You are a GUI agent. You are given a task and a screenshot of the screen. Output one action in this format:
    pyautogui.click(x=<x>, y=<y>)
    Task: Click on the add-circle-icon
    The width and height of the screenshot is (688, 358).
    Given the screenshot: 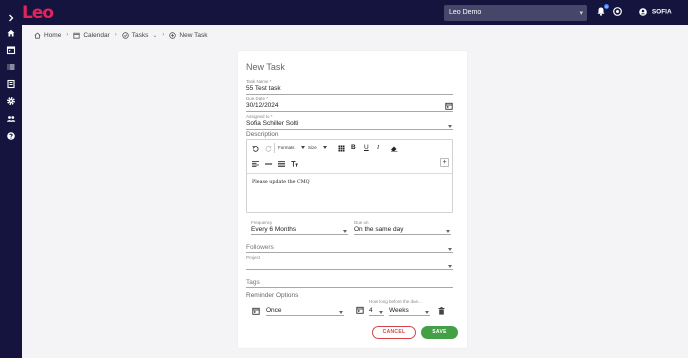 What is the action you would take?
    pyautogui.click(x=173, y=35)
    